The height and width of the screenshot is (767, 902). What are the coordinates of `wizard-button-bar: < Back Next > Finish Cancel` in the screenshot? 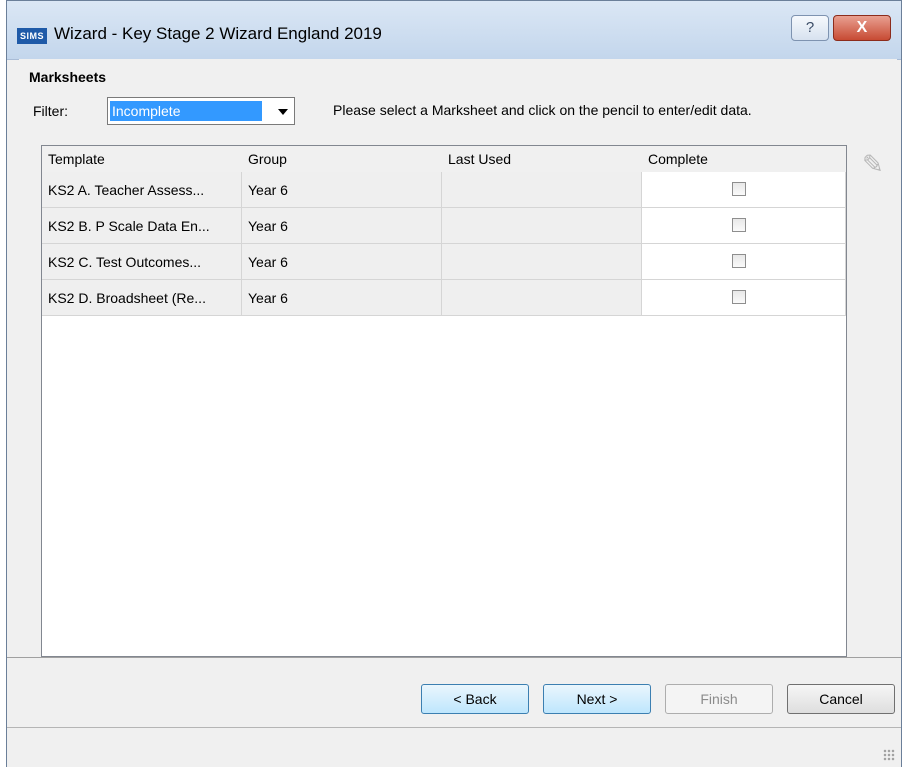 It's located at (454, 692).